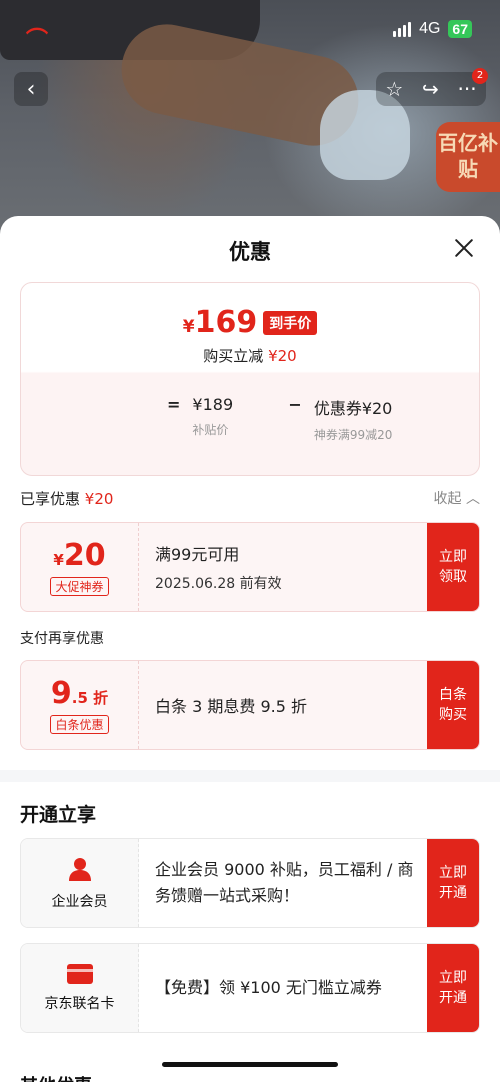 The width and height of the screenshot is (500, 1082). I want to click on back-button: ‹, so click(31, 89).